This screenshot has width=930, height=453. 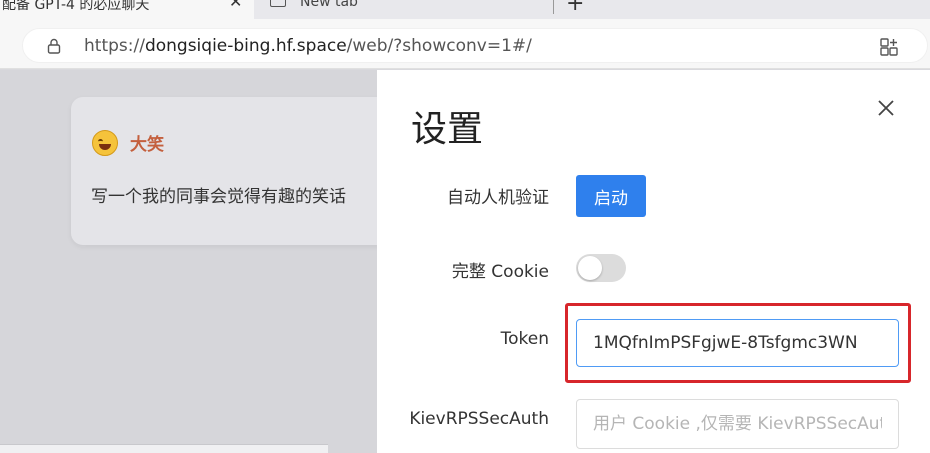 What do you see at coordinates (408, 9) in the screenshot?
I see `tab-new-tab: New tab ✕` at bounding box center [408, 9].